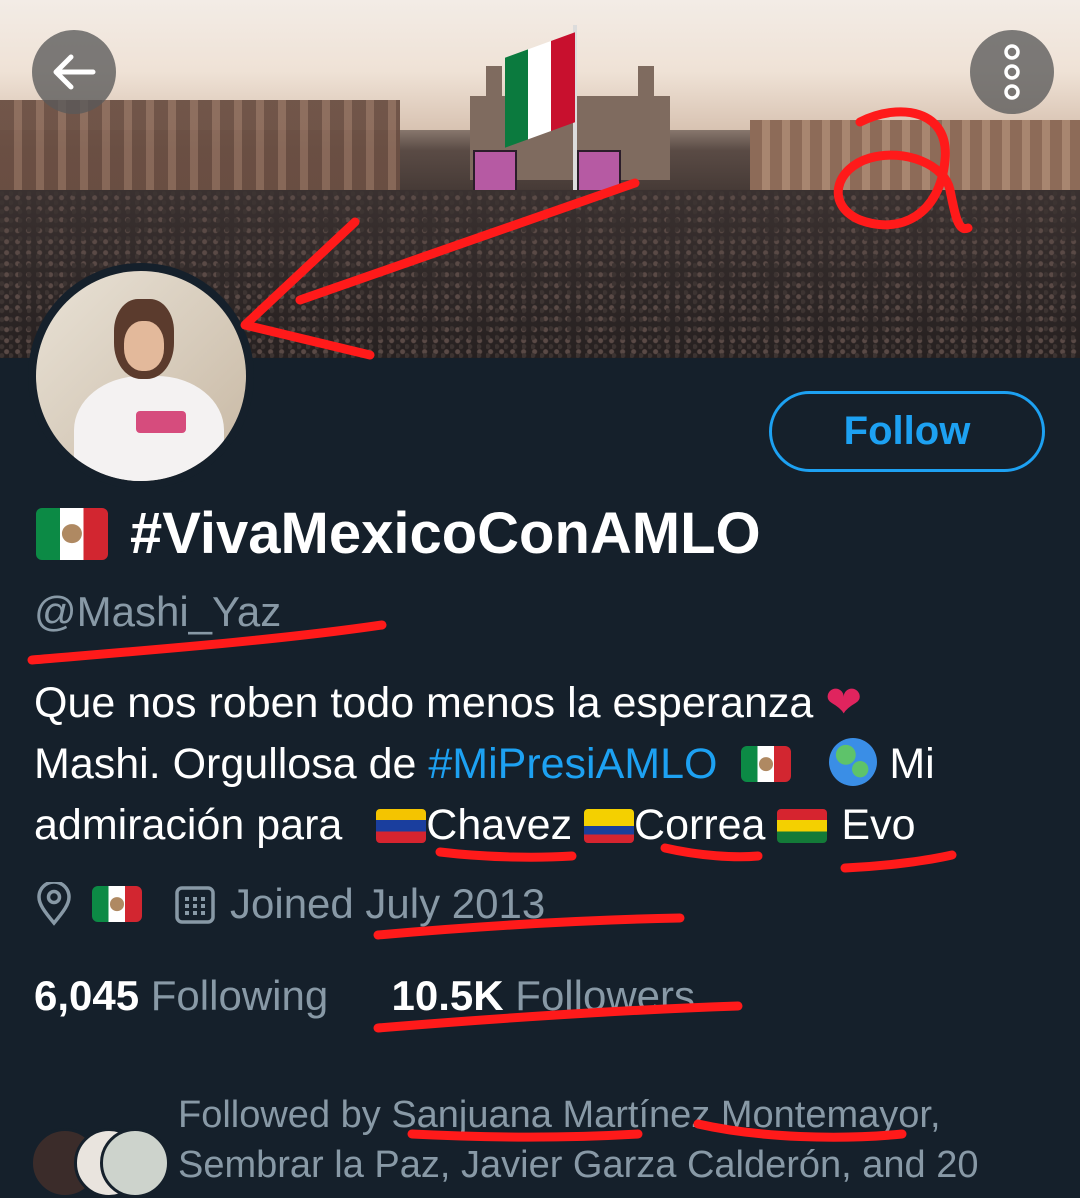 The height and width of the screenshot is (1198, 1080). I want to click on annotation-arrow-head, so click(307, 288).